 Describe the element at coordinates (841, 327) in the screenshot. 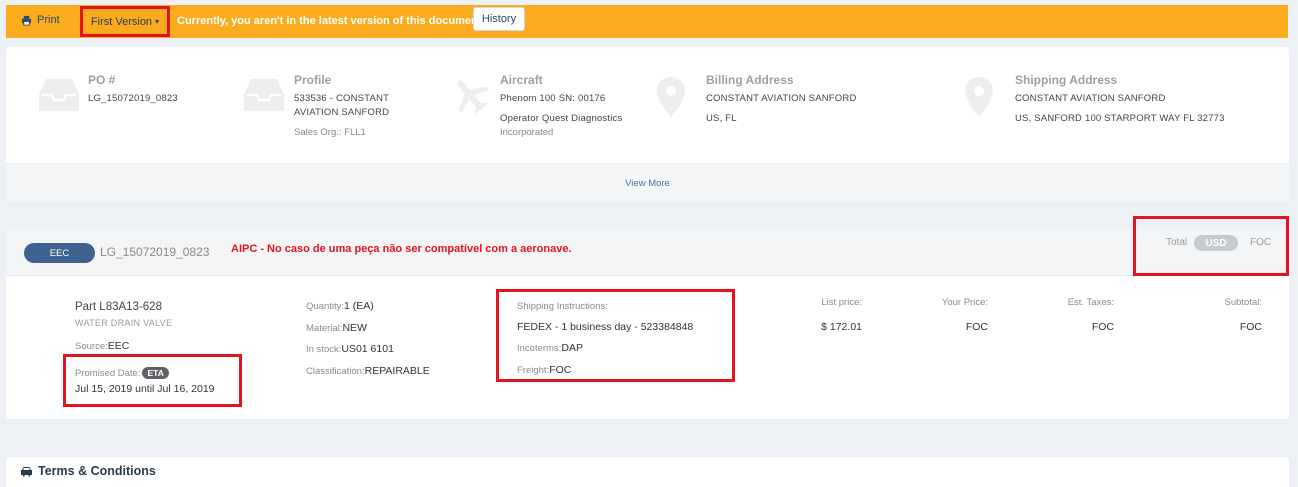

I see `list-price-value: $ 172.01` at that location.